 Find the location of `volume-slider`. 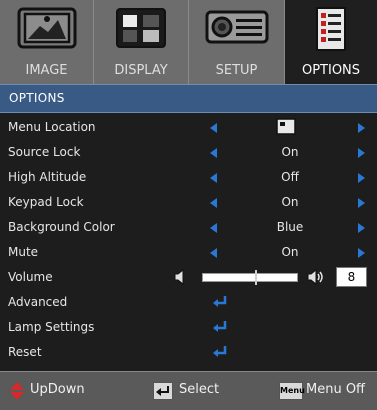

volume-slider is located at coordinates (250, 277).